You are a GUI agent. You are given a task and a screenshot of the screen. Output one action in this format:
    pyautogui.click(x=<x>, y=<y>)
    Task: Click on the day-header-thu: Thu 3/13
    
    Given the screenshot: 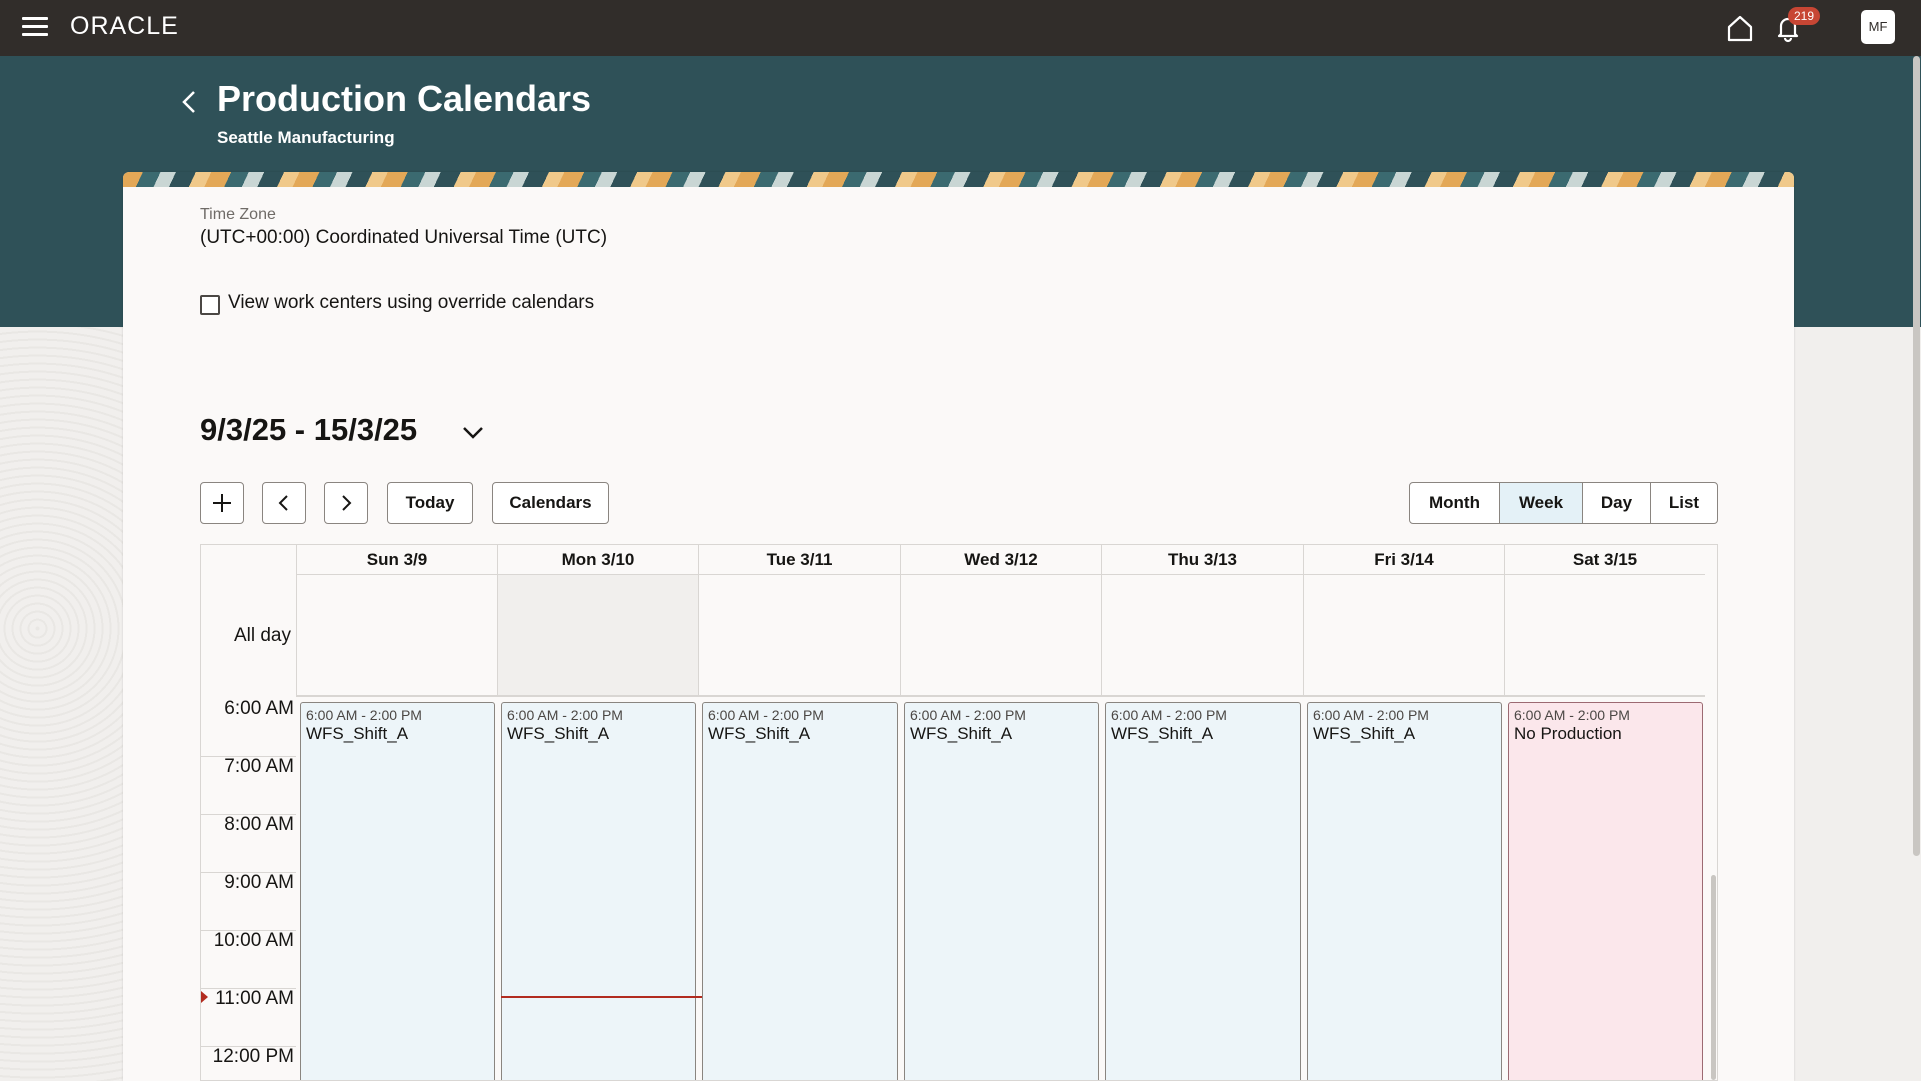 What is the action you would take?
    pyautogui.click(x=1202, y=560)
    